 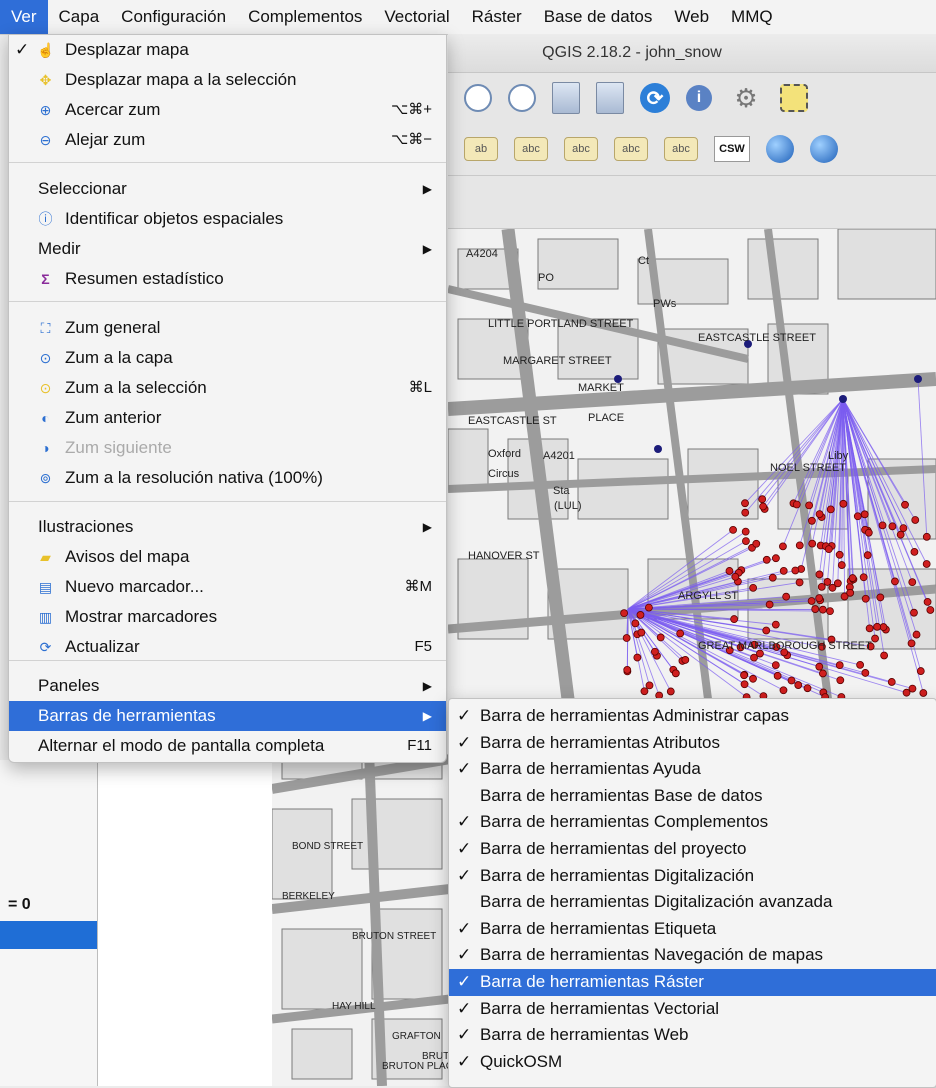 What do you see at coordinates (598, 17) in the screenshot?
I see `menubar-item-base-de-datos: Base de datos` at bounding box center [598, 17].